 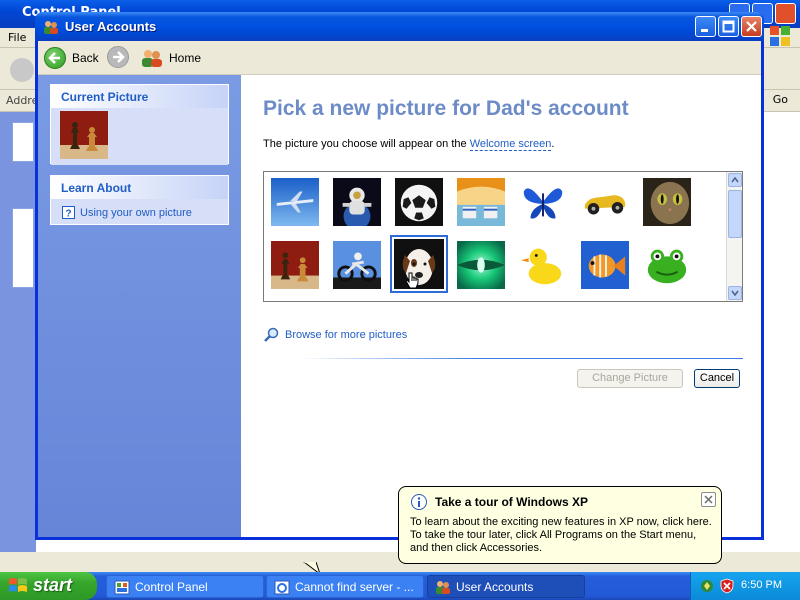 What do you see at coordinates (346, 335) in the screenshot?
I see `browse-pictures-label: Browse for more pictures` at bounding box center [346, 335].